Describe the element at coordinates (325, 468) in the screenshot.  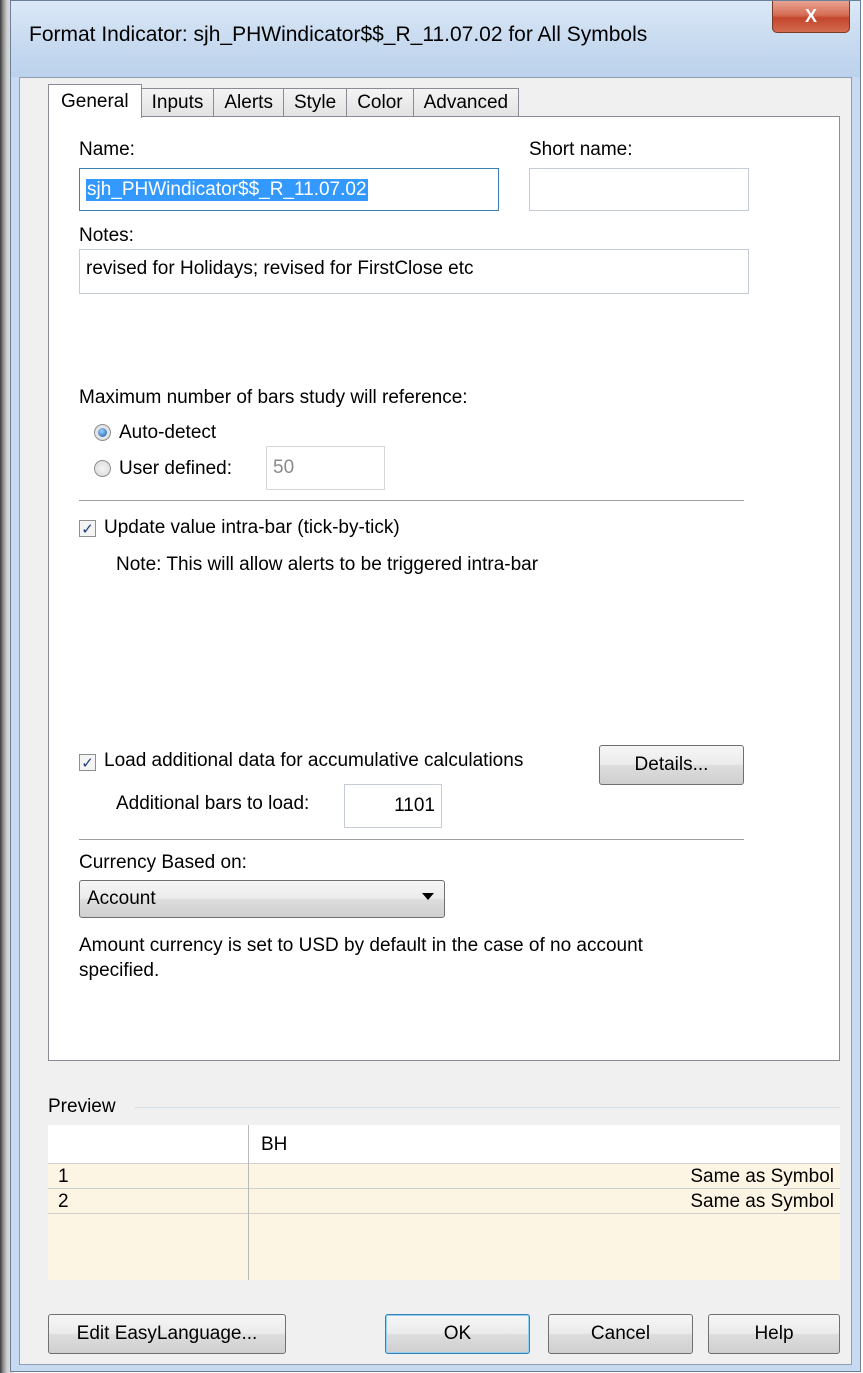
I see `user-defined-bars-field: 50` at that location.